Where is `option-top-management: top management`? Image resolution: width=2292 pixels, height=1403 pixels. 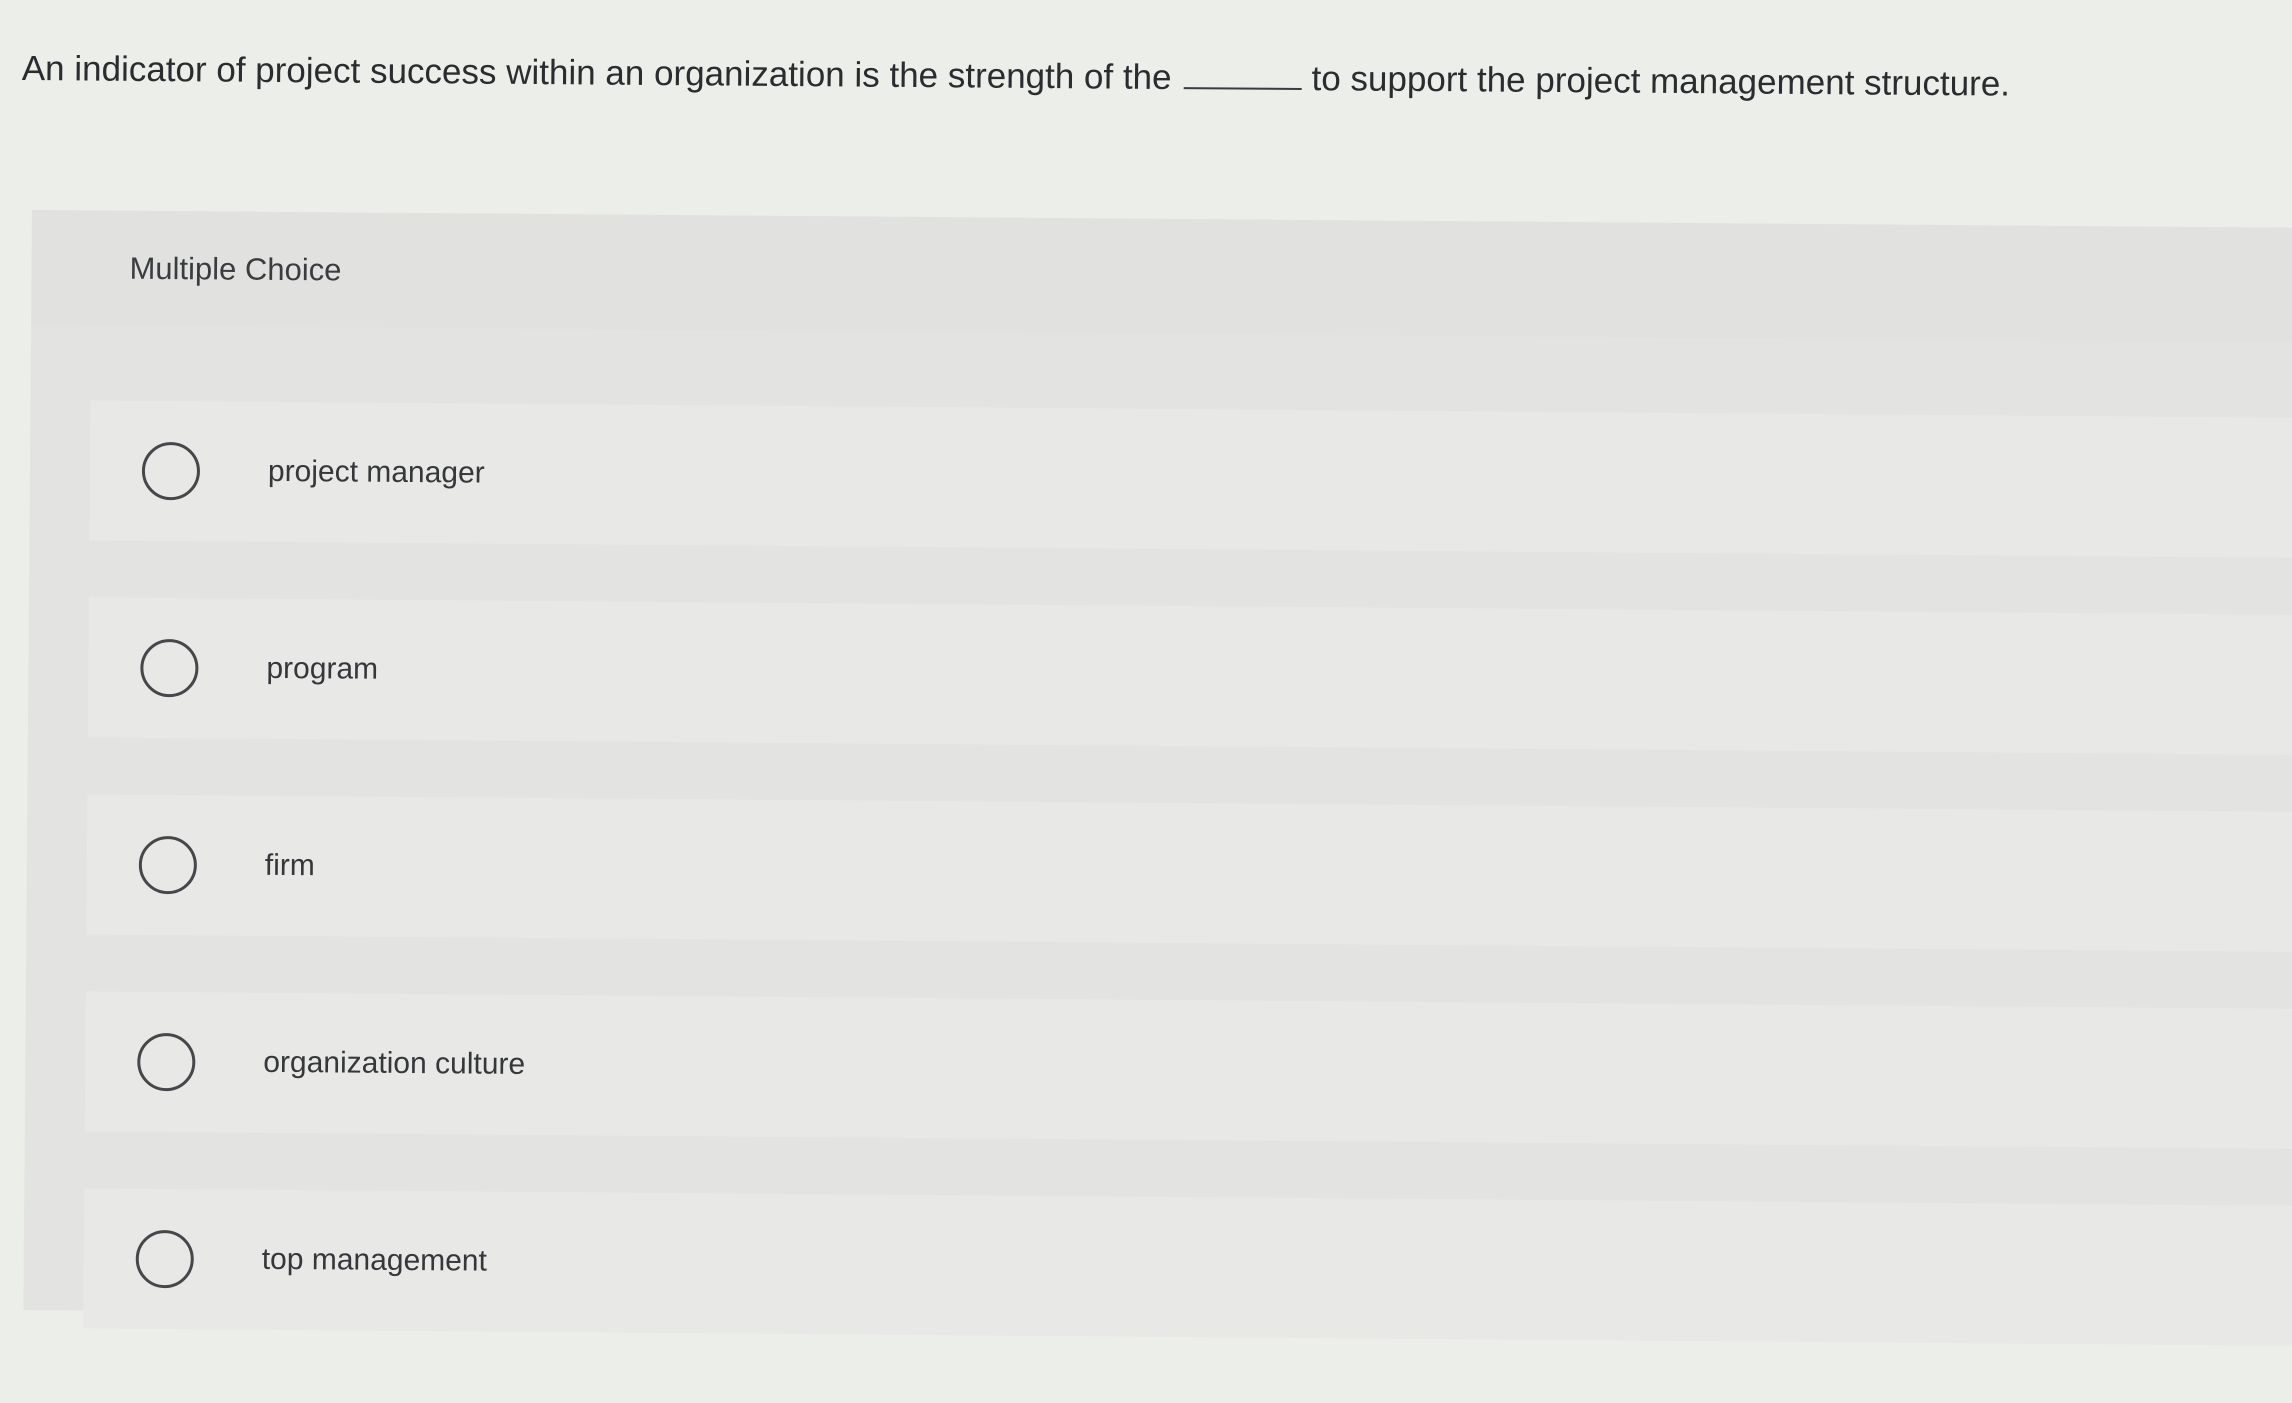 option-top-management: top management is located at coordinates (1187, 1267).